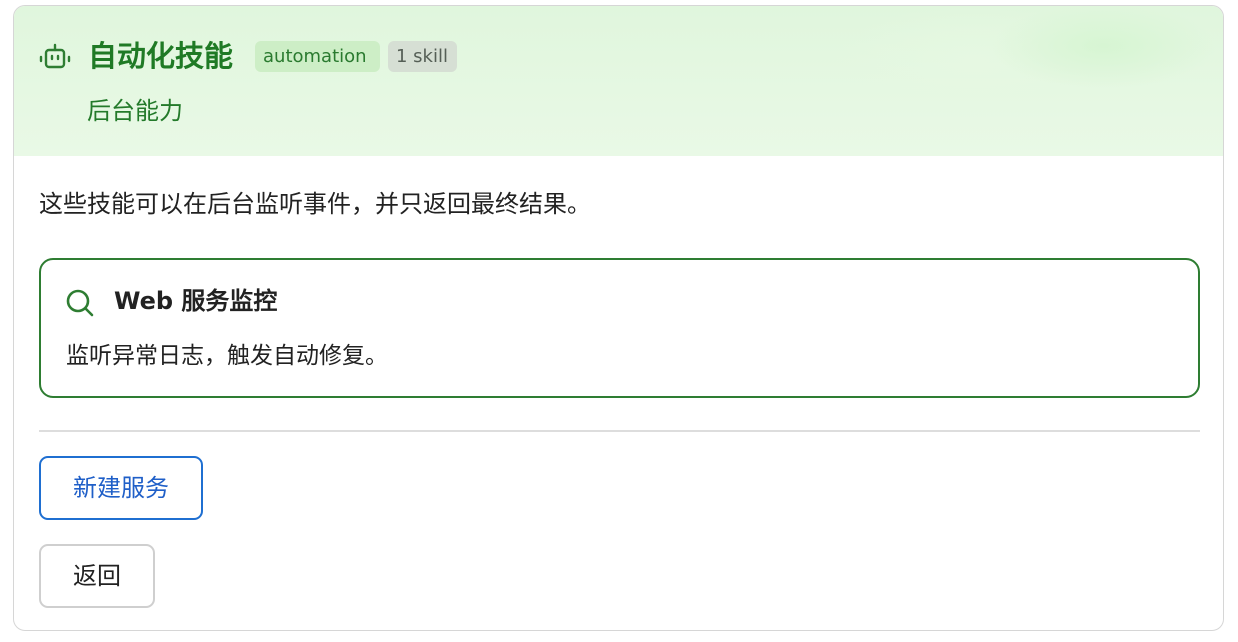 The image size is (1238, 642). Describe the element at coordinates (121, 488) in the screenshot. I see `new-service-button: 新建服务` at that location.